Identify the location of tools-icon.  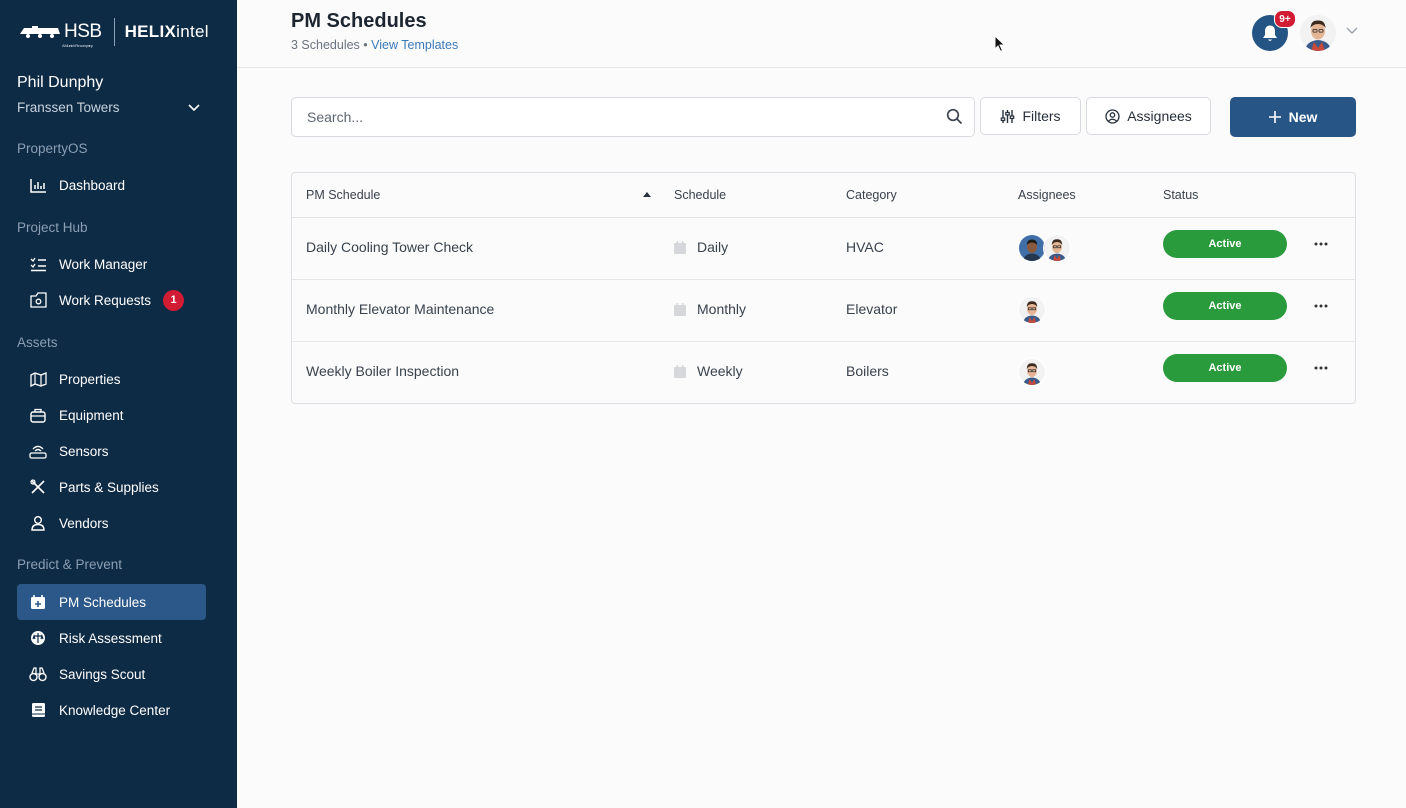
(38, 487).